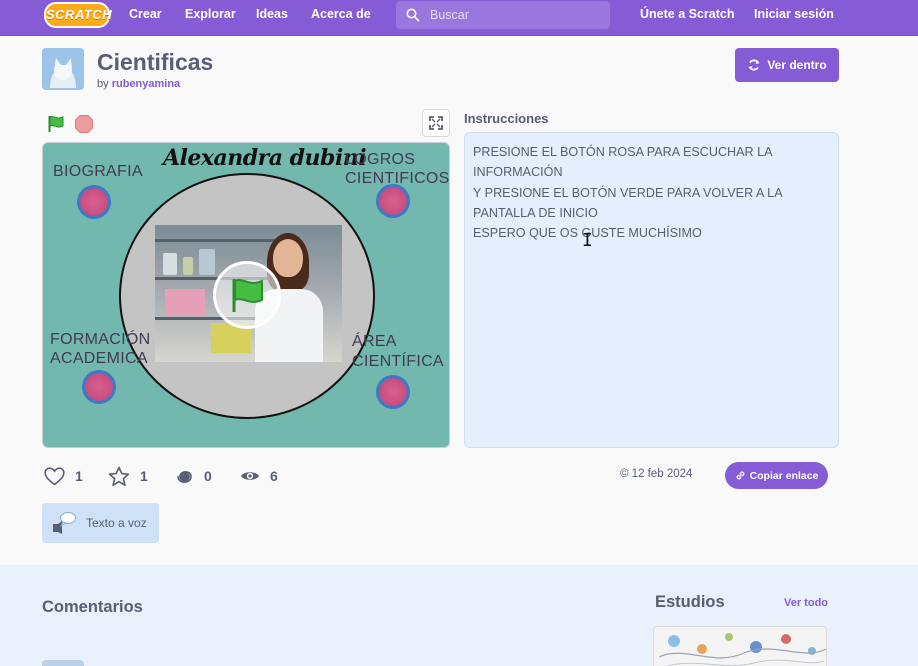  What do you see at coordinates (393, 201) in the screenshot?
I see `pink-button-achievements` at bounding box center [393, 201].